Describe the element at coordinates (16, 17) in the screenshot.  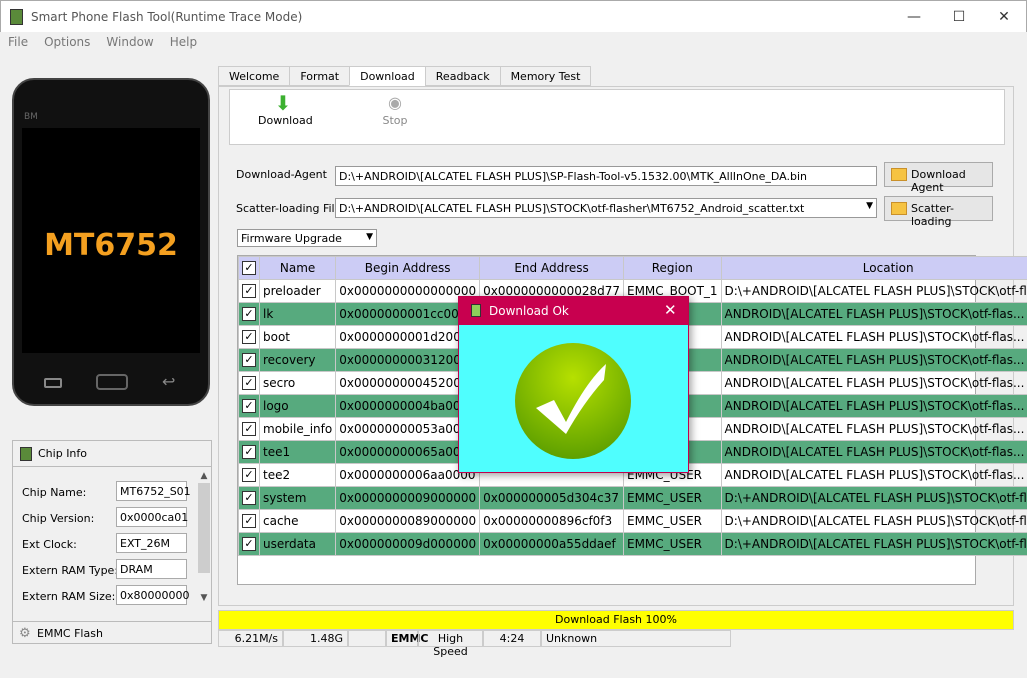
I see `app-icon` at that location.